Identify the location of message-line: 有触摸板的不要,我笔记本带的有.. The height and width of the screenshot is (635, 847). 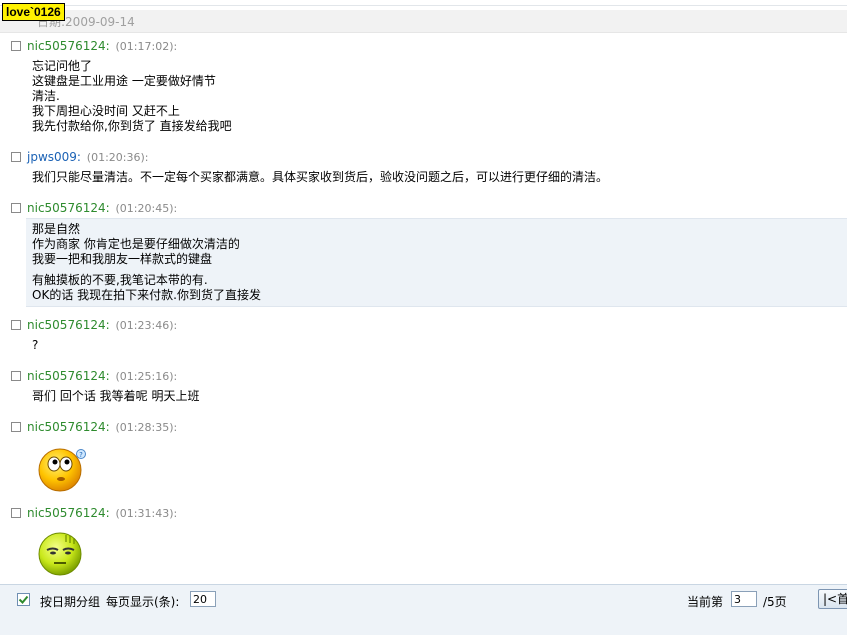
(120, 280).